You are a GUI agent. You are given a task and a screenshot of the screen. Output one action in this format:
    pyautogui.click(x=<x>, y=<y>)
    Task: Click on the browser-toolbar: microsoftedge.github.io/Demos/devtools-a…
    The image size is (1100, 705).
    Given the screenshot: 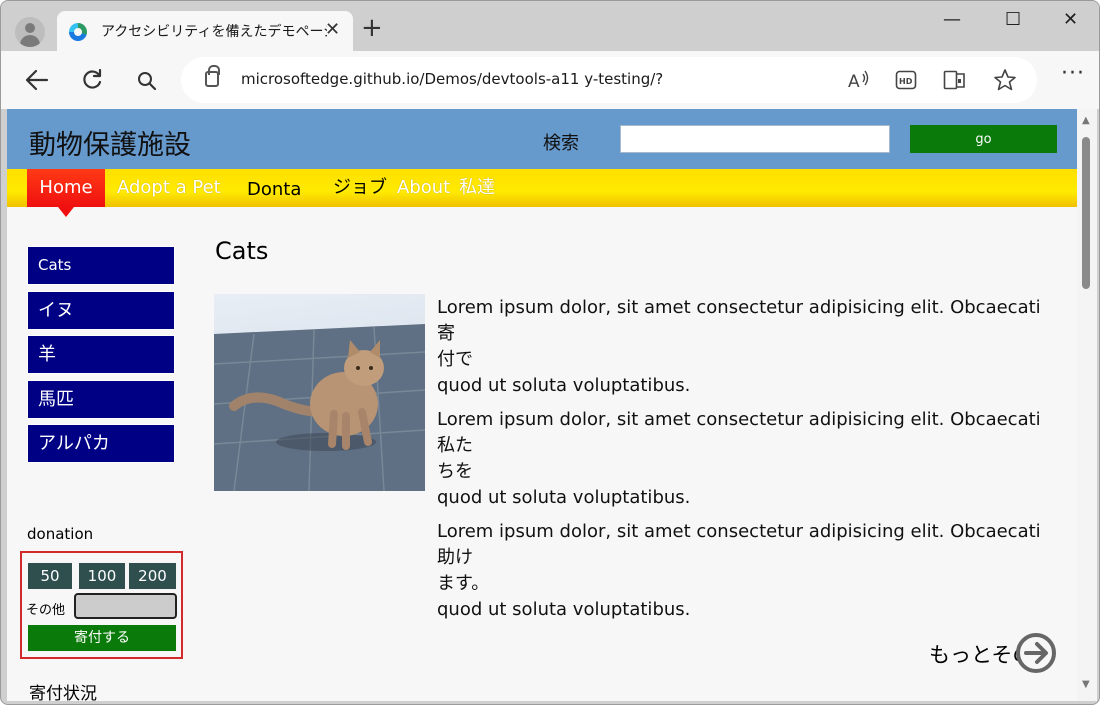 What is the action you would take?
    pyautogui.click(x=550, y=80)
    